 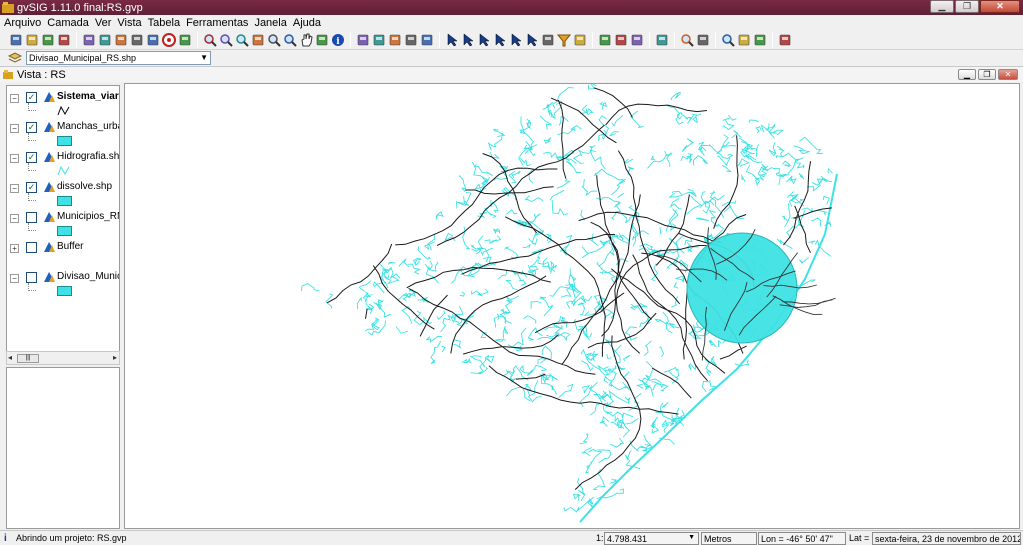 What do you see at coordinates (274, 40) in the screenshot?
I see `zoom-select-icon` at bounding box center [274, 40].